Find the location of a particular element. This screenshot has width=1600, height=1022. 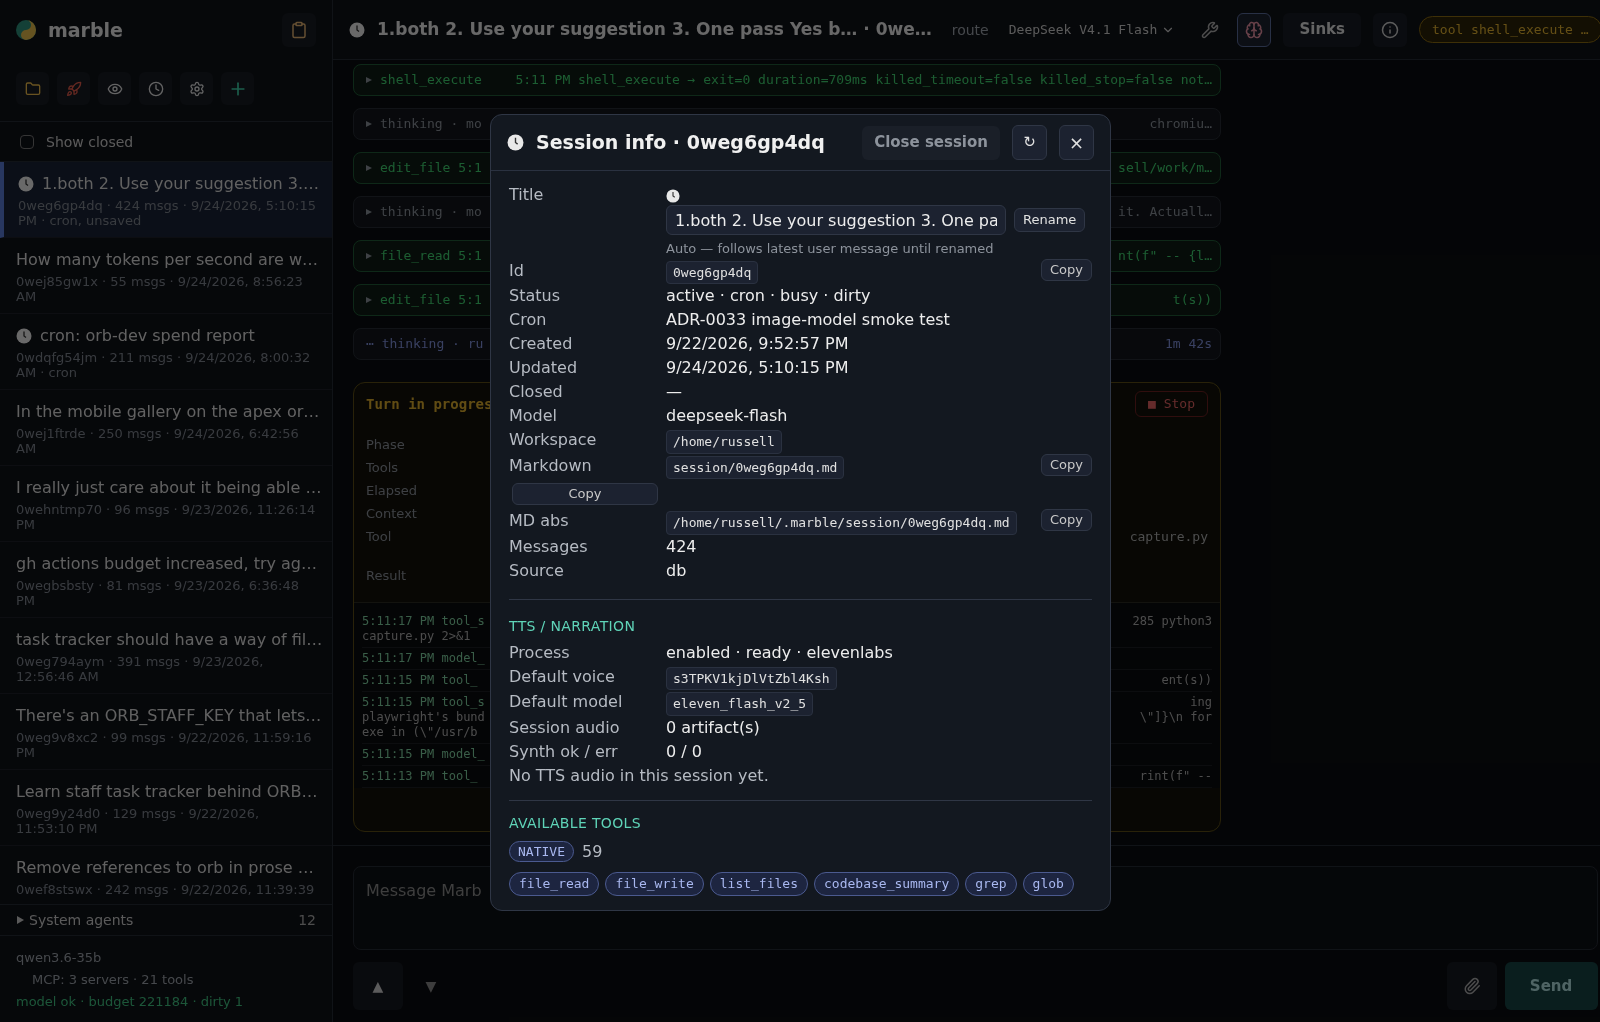

section-heading: TTS / NARRATION is located at coordinates (573, 626).